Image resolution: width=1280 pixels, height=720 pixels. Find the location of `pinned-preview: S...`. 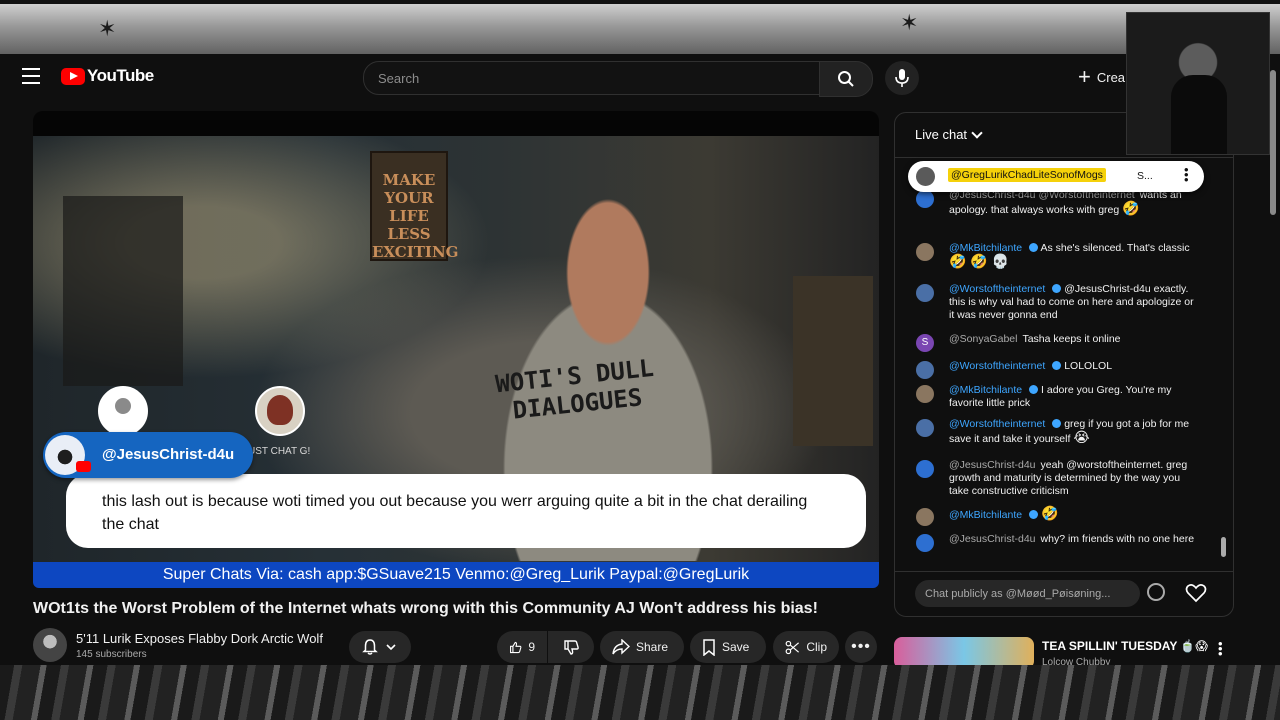

pinned-preview: S... is located at coordinates (1145, 176).